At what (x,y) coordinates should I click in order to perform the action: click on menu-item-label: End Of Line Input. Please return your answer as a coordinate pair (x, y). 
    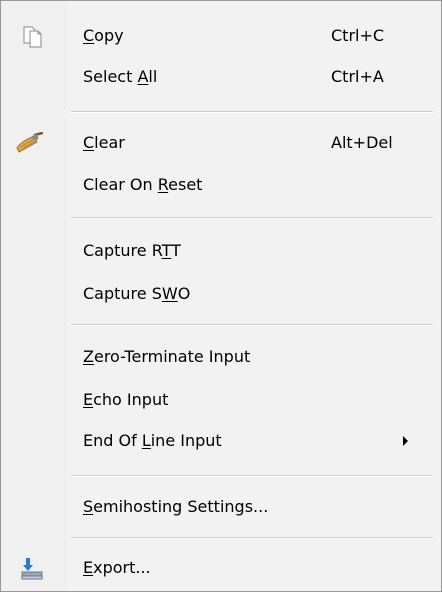
    Looking at the image, I should click on (152, 440).